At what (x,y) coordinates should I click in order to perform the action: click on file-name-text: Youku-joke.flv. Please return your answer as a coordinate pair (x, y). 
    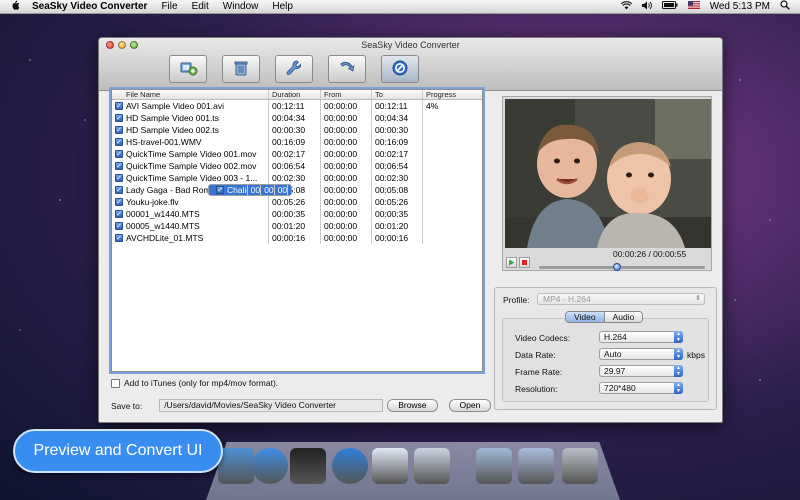
    Looking at the image, I should click on (152, 202).